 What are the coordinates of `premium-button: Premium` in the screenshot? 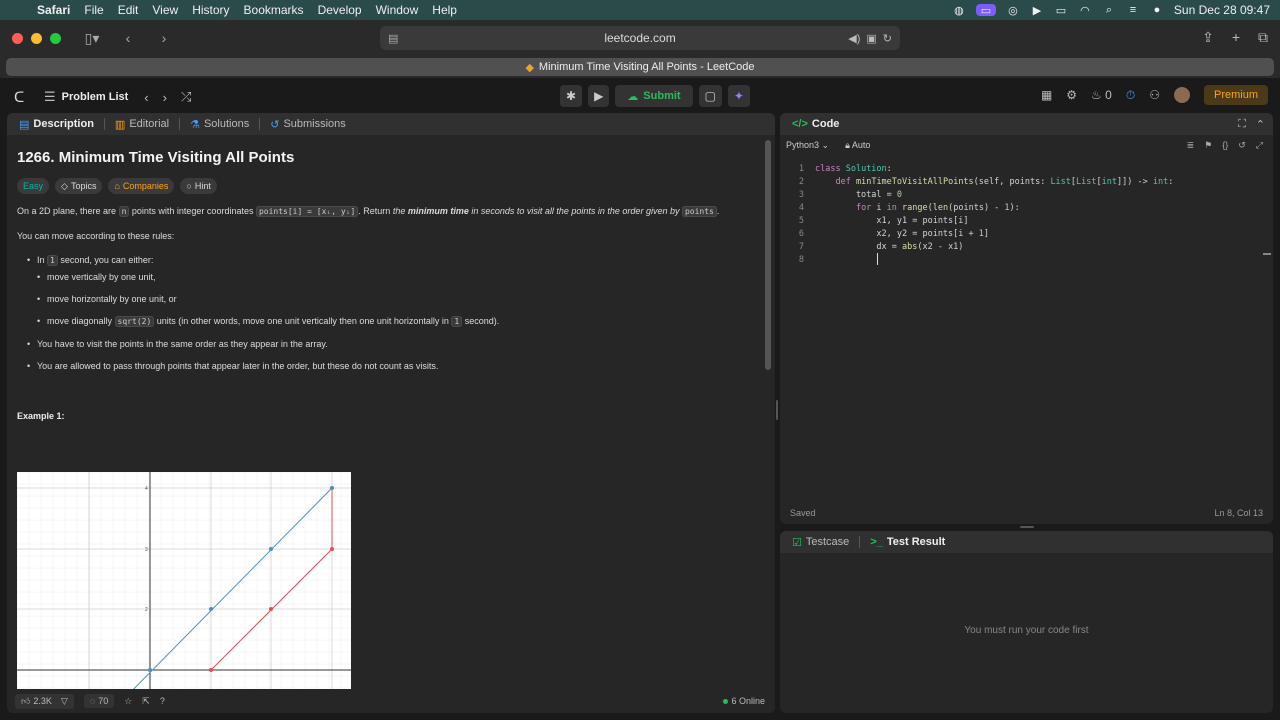 It's located at (1235, 95).